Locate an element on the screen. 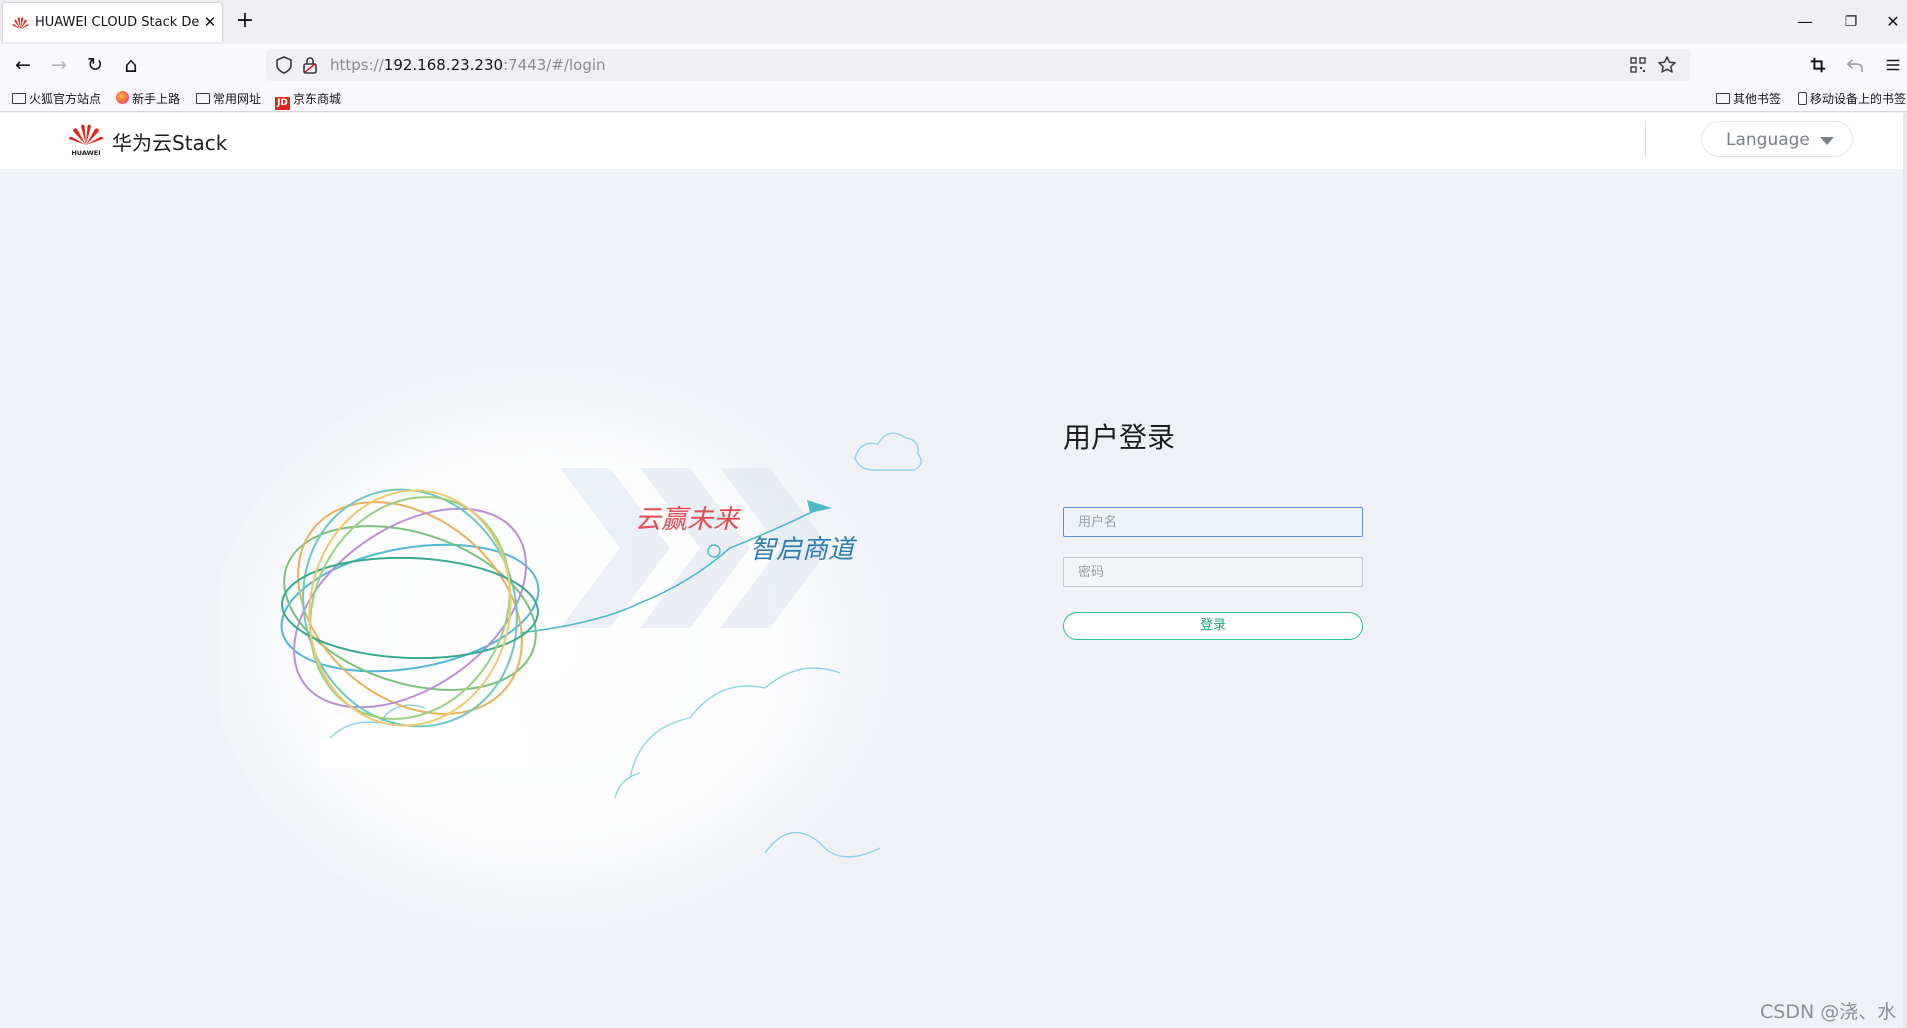 Image resolution: width=1907 pixels, height=1028 pixels. logo-wordmark: HUAWEI is located at coordinates (85, 153).